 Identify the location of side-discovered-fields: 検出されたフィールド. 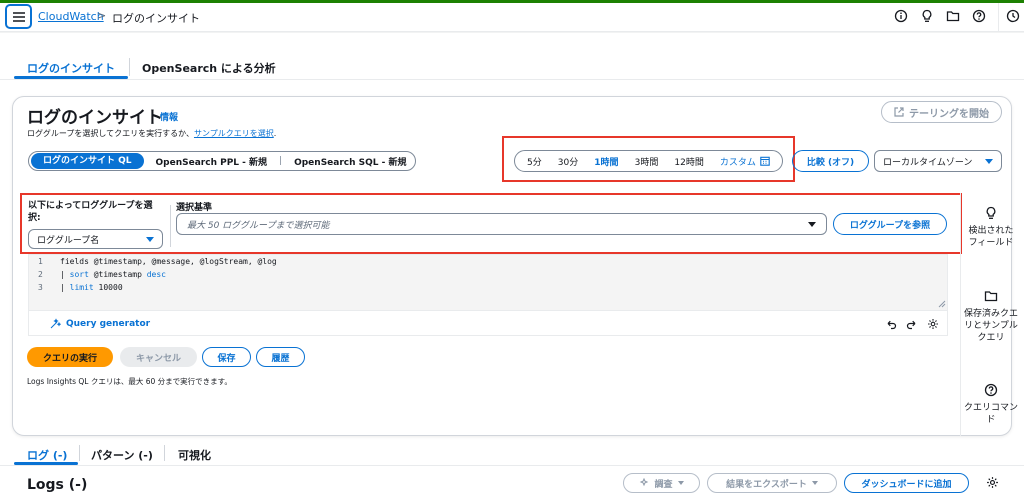
(991, 227).